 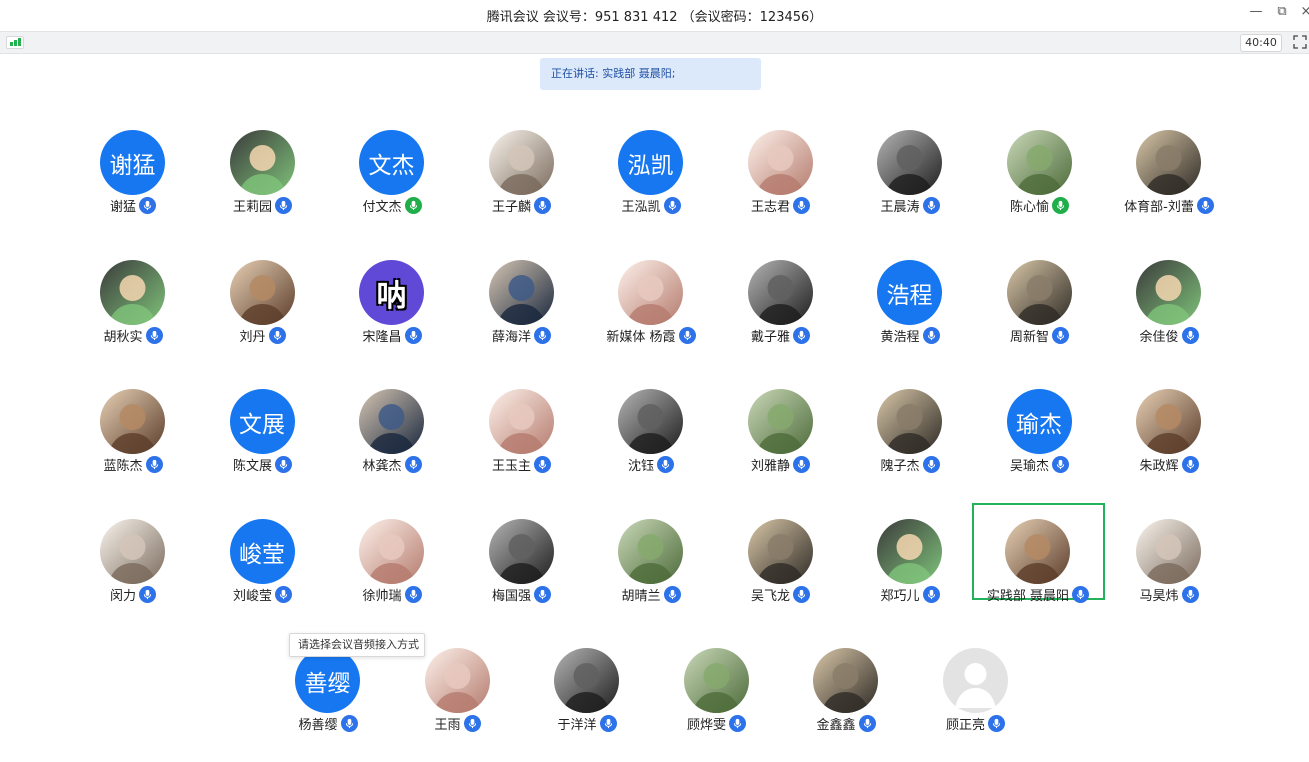 What do you see at coordinates (392, 308) in the screenshot?
I see `participant-tile: 呐宋隆昌` at bounding box center [392, 308].